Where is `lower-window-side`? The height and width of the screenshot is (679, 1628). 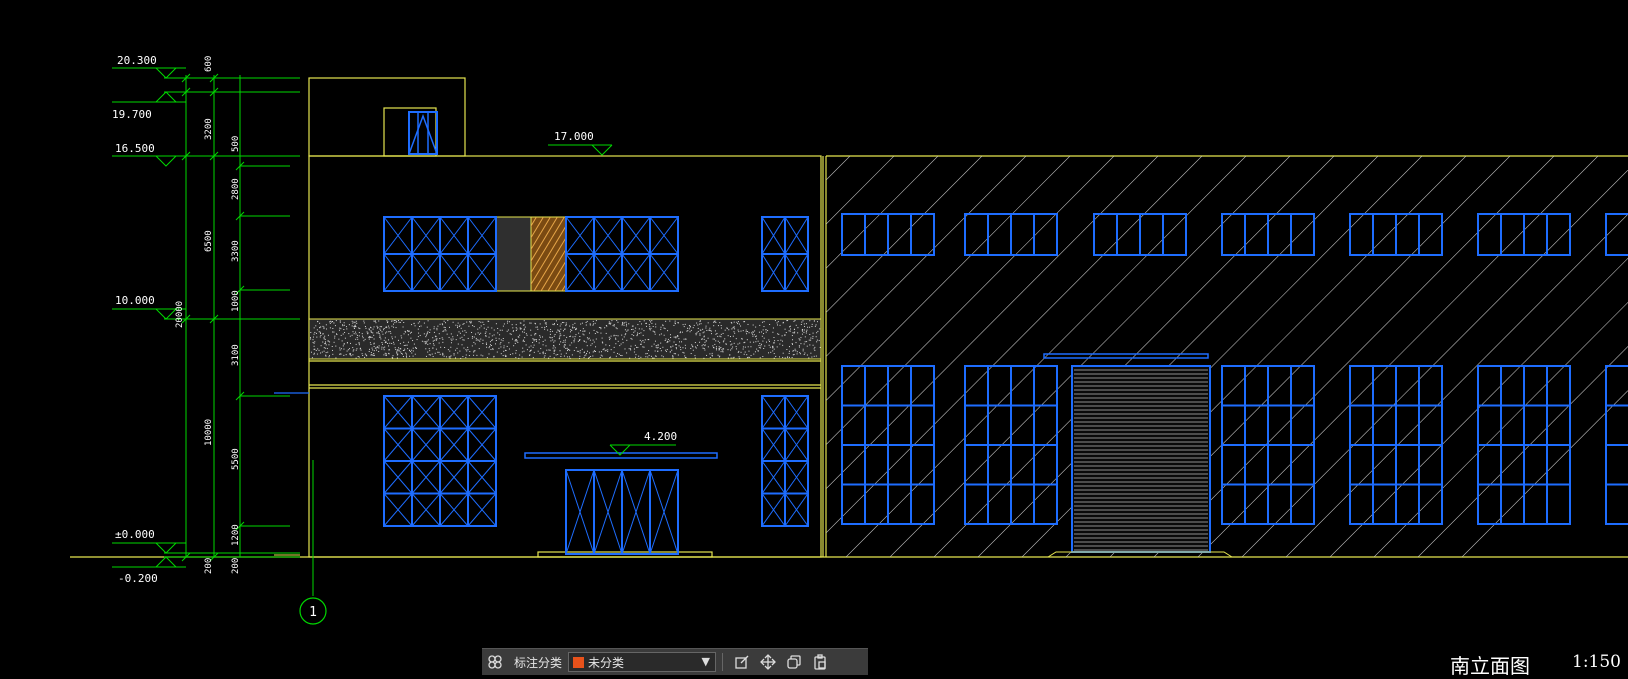 lower-window-side is located at coordinates (785, 461).